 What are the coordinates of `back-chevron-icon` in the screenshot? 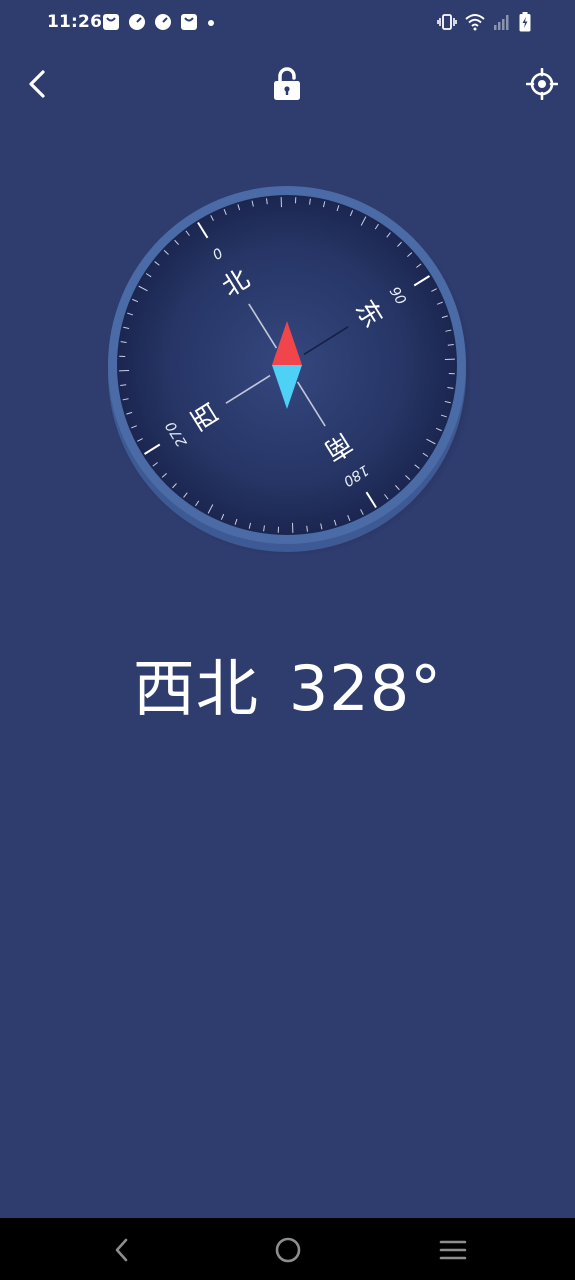 It's located at (37, 84).